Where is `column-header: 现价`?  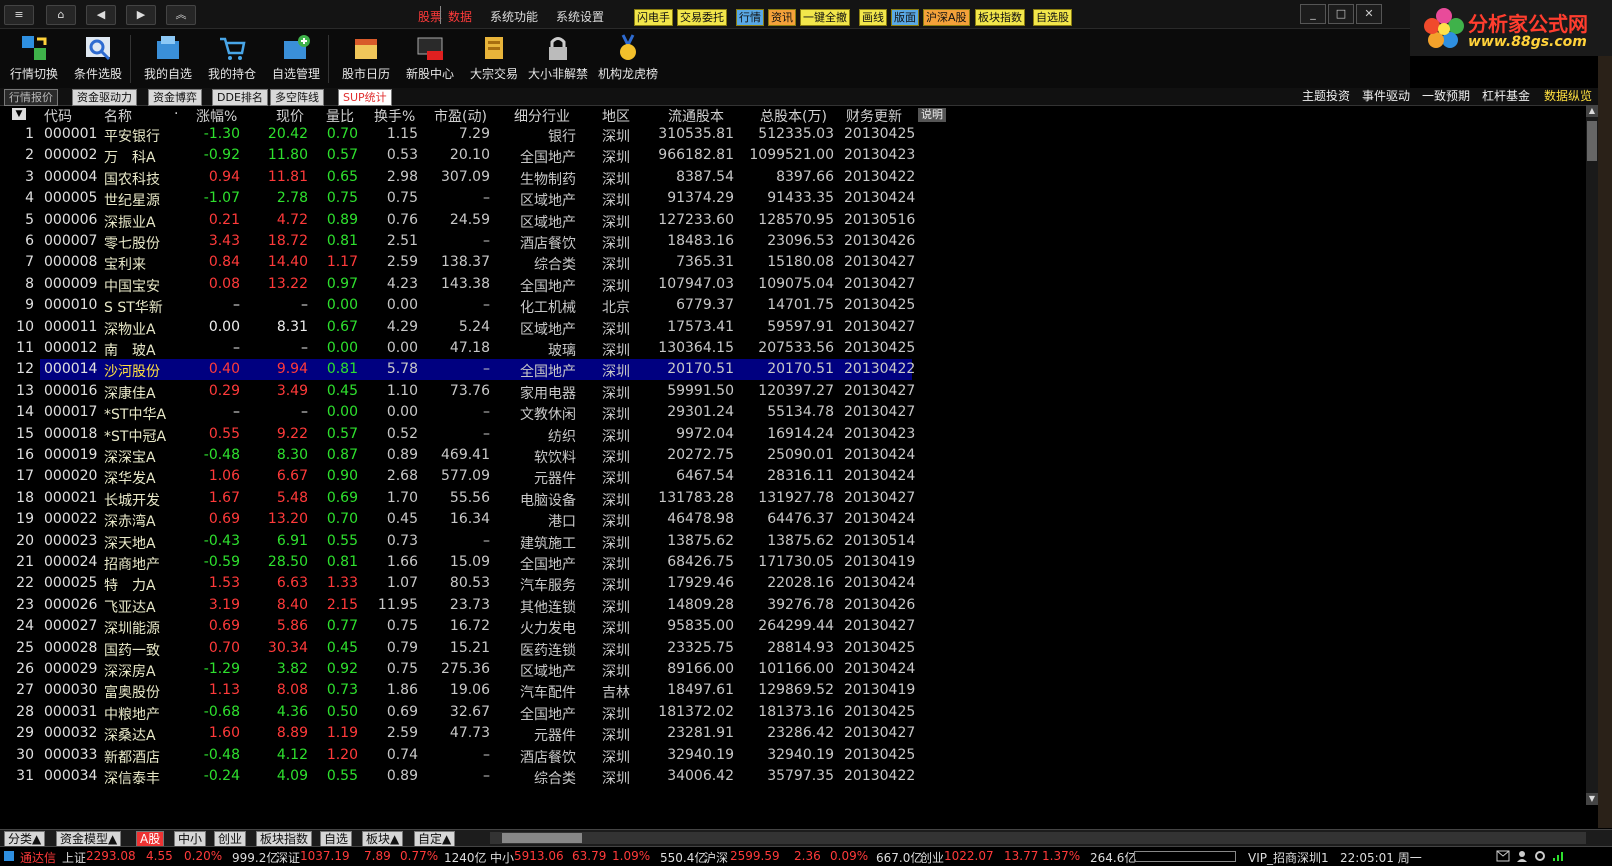 column-header: 现价 is located at coordinates (290, 116).